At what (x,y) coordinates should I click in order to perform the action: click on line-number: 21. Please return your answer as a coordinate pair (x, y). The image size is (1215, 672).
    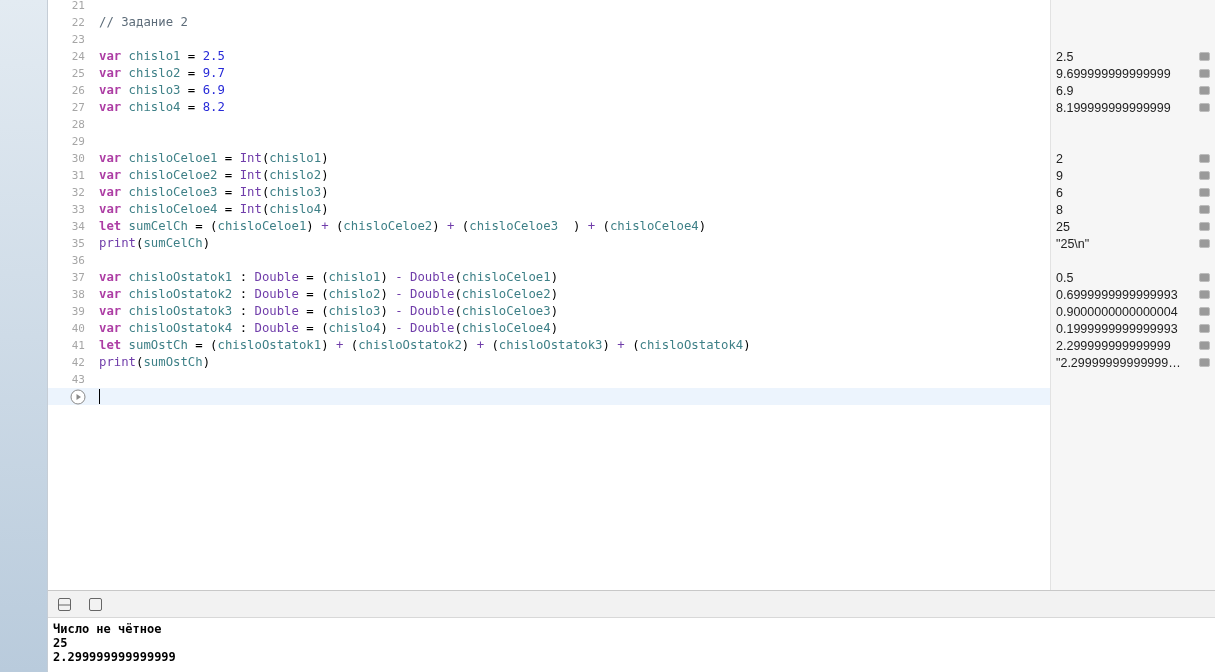
    Looking at the image, I should click on (78, 7).